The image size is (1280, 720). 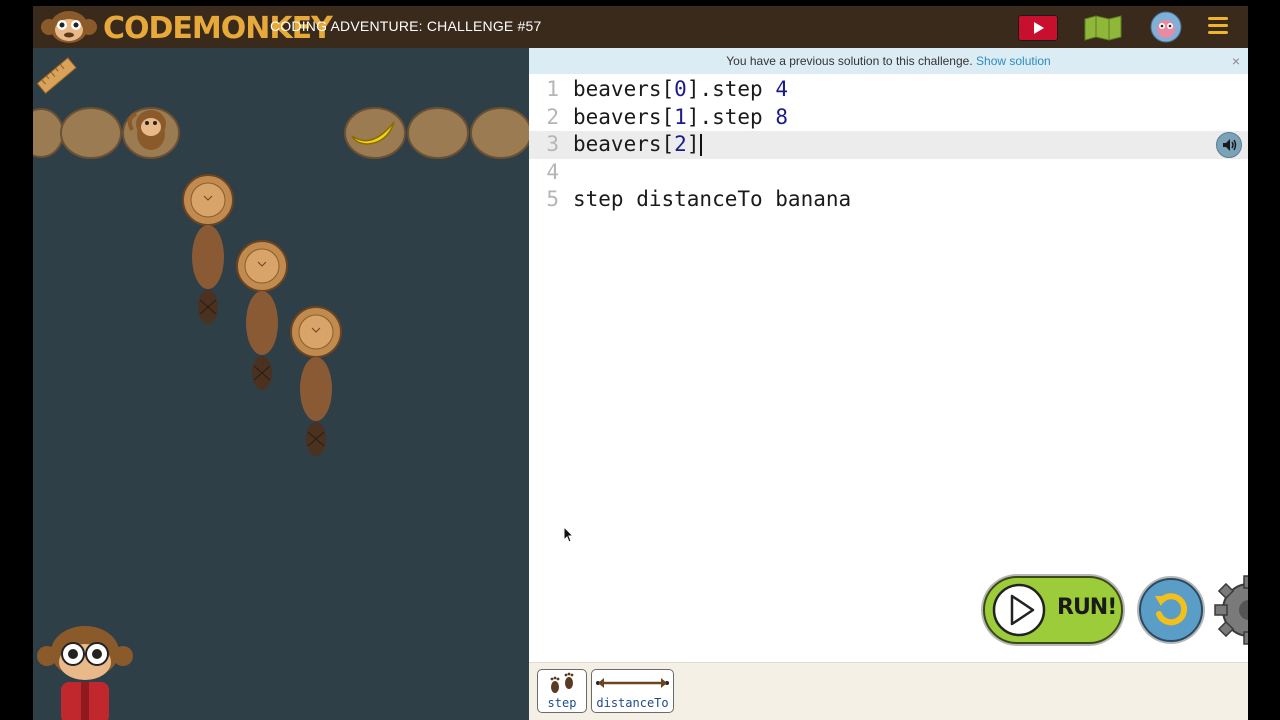 I want to click on gear-icon, so click(x=1231, y=610).